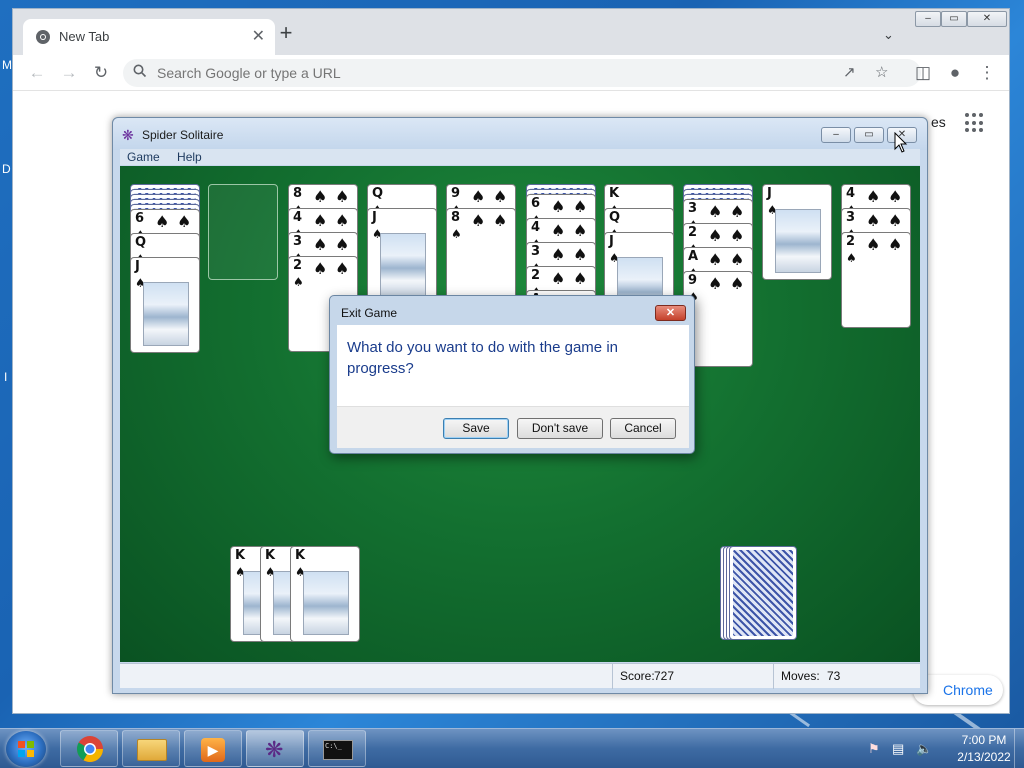 The image size is (1024, 768). What do you see at coordinates (275, 748) in the screenshot?
I see `taskbar-spider-solitaire: ❋` at bounding box center [275, 748].